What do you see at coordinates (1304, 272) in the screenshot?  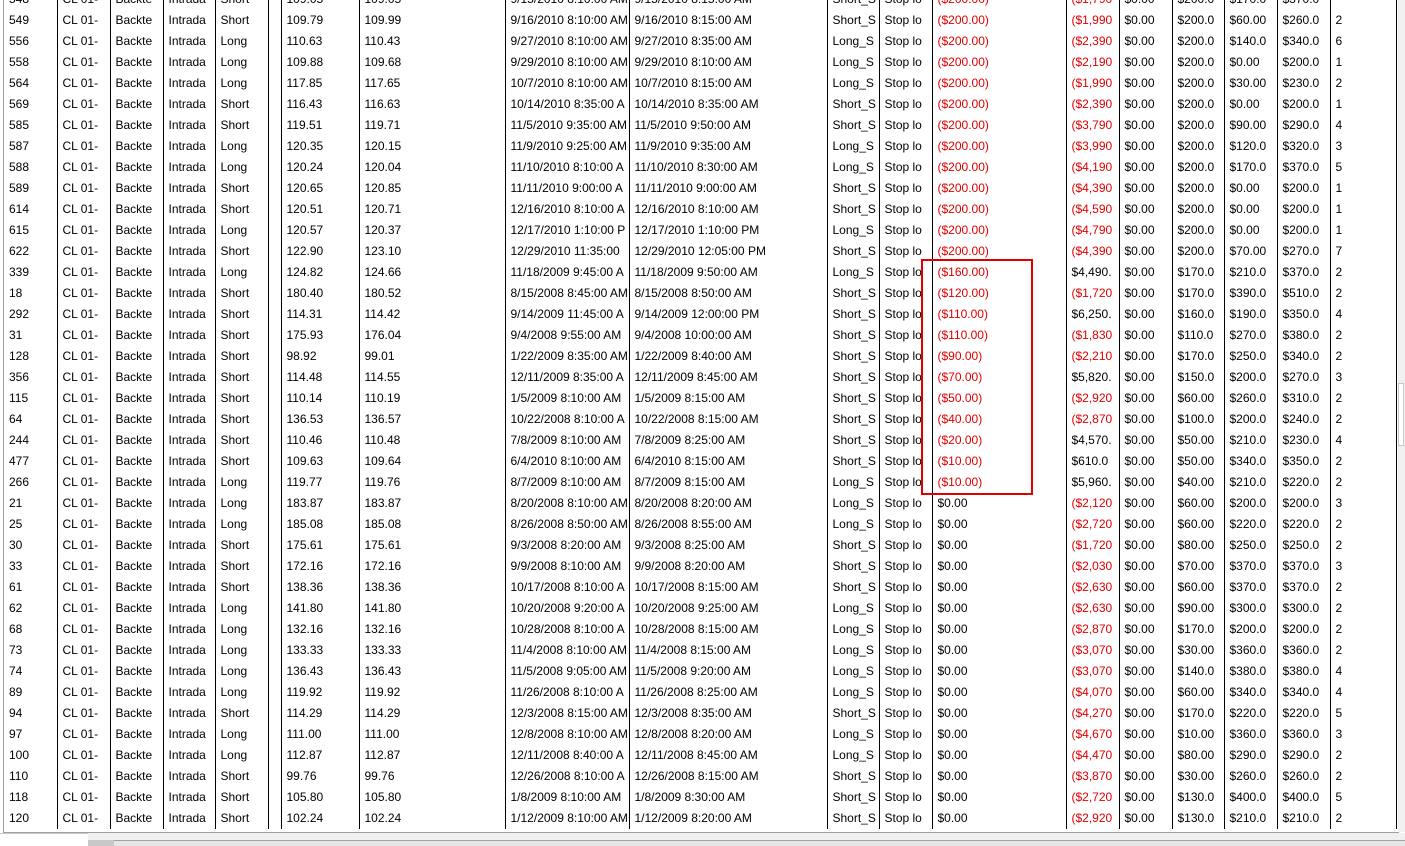 I see `table-cell: $370.0` at bounding box center [1304, 272].